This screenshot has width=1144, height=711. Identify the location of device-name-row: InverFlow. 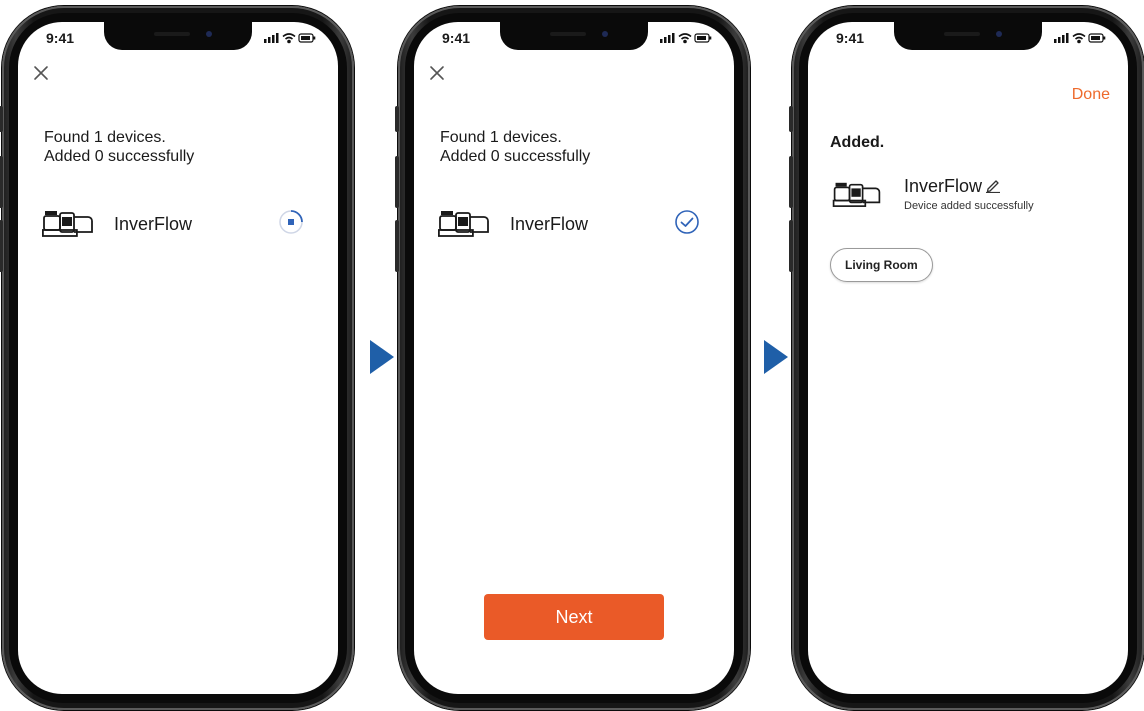
(952, 186).